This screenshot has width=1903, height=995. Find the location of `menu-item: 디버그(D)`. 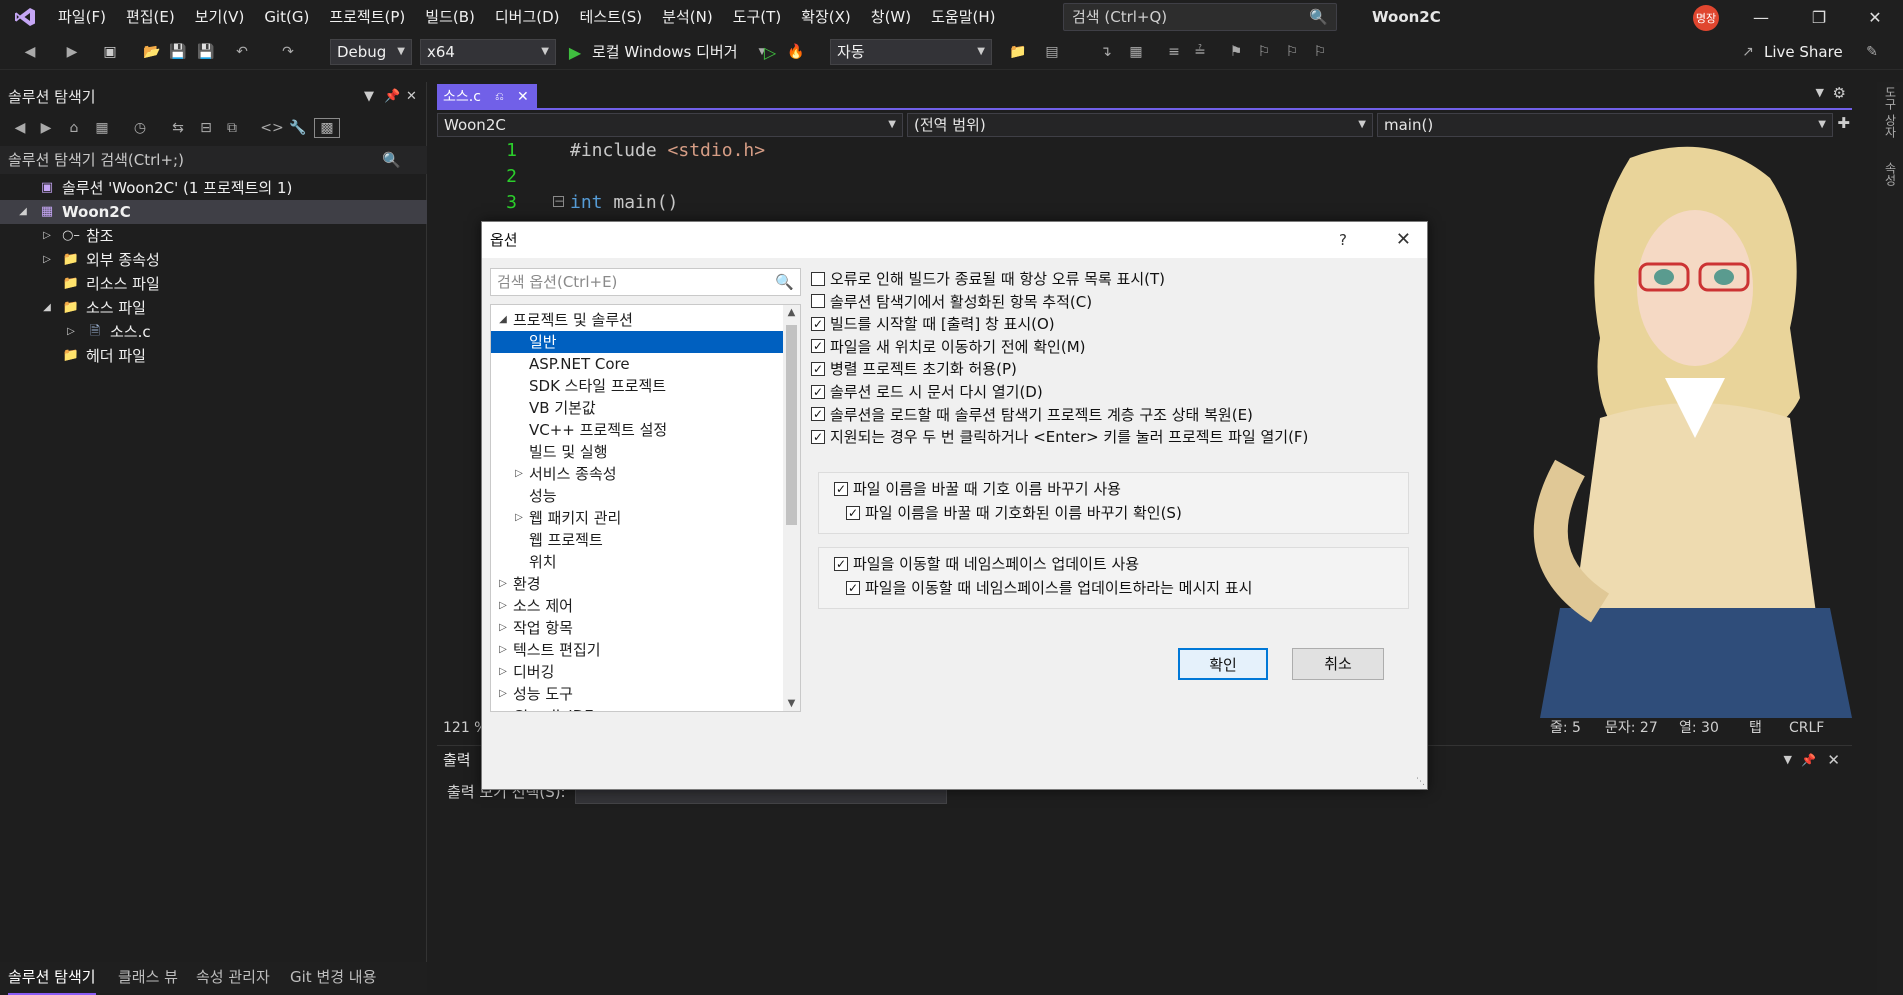

menu-item: 디버그(D) is located at coordinates (527, 17).